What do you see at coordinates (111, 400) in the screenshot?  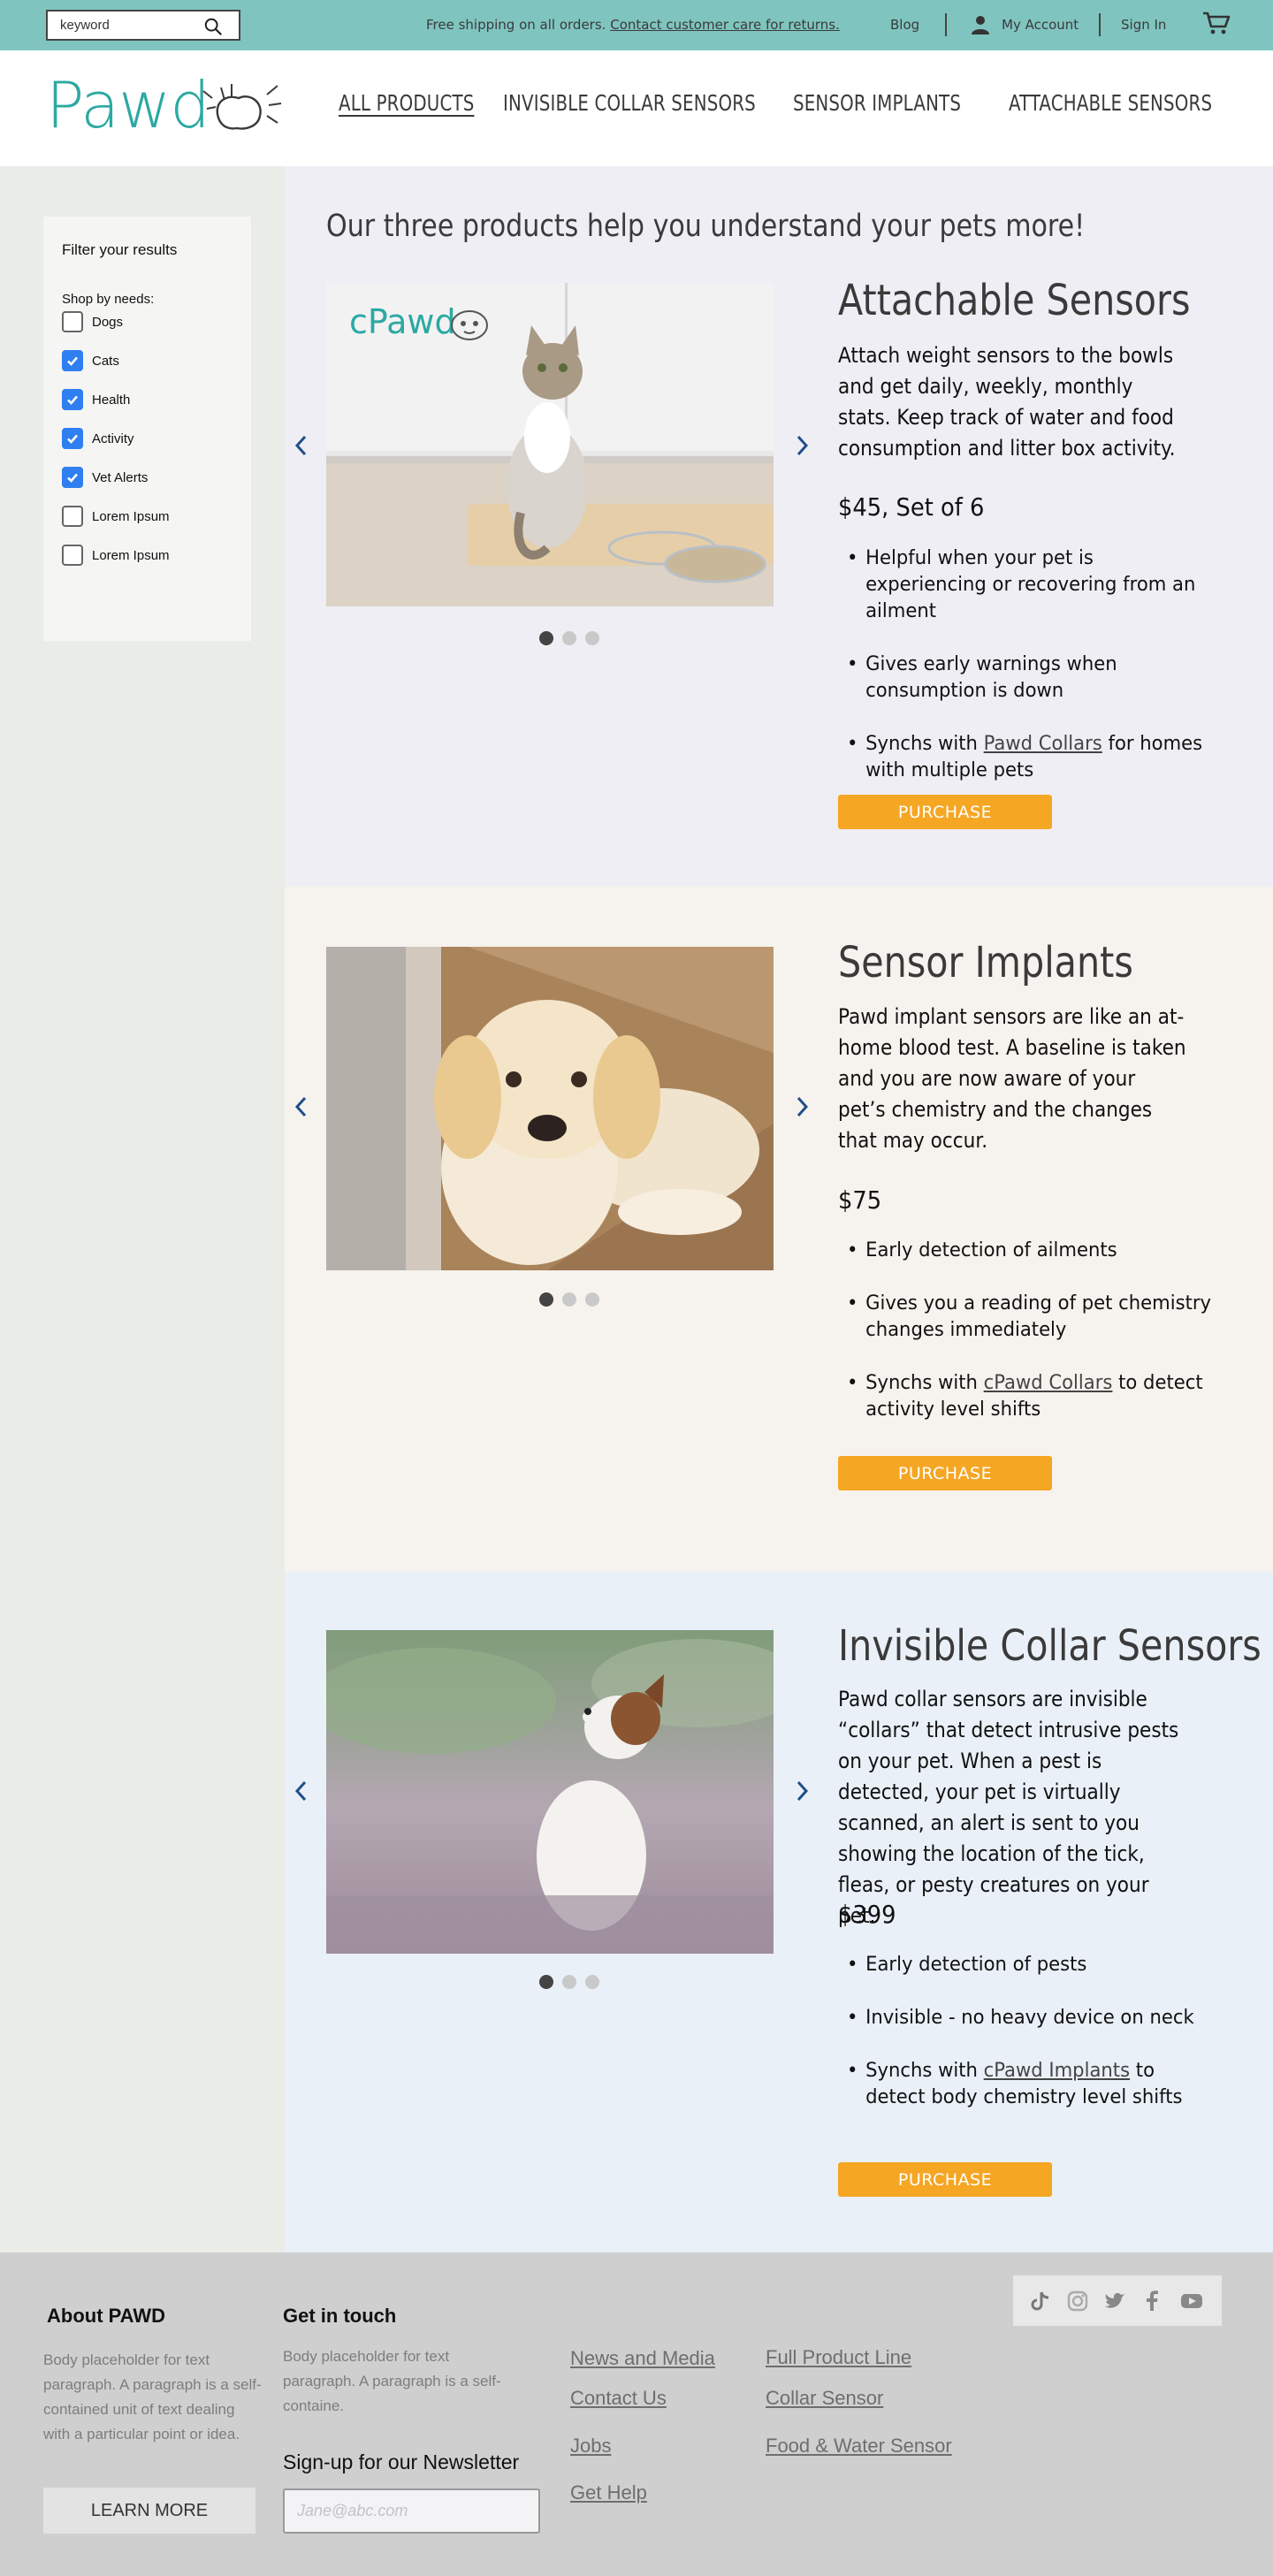 I see `filter-label: Health` at bounding box center [111, 400].